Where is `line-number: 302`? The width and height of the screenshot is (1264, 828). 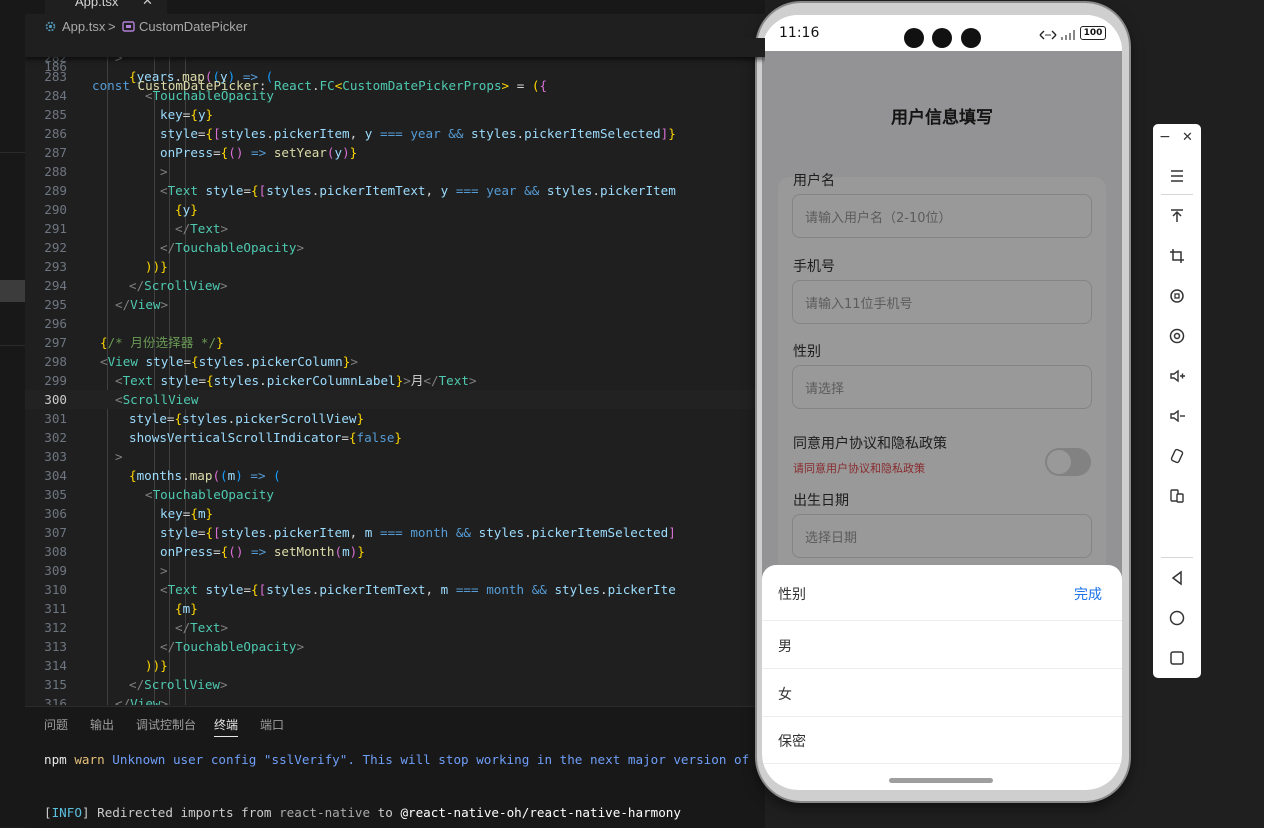 line-number: 302 is located at coordinates (55, 437).